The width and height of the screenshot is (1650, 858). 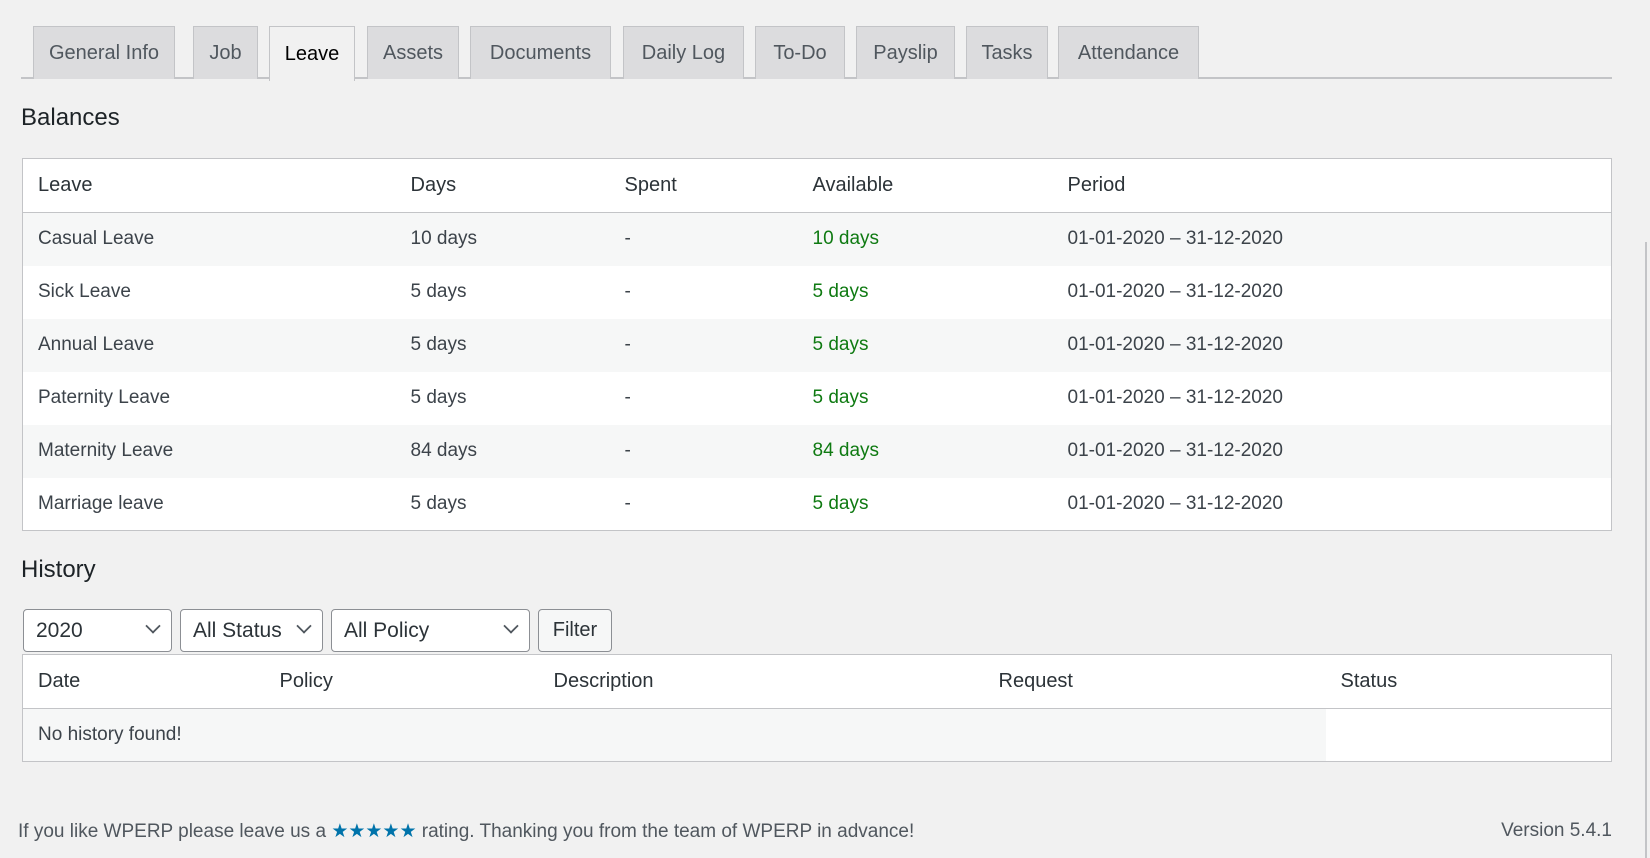 I want to click on leave-name: Maternity Leave, so click(x=209, y=451).